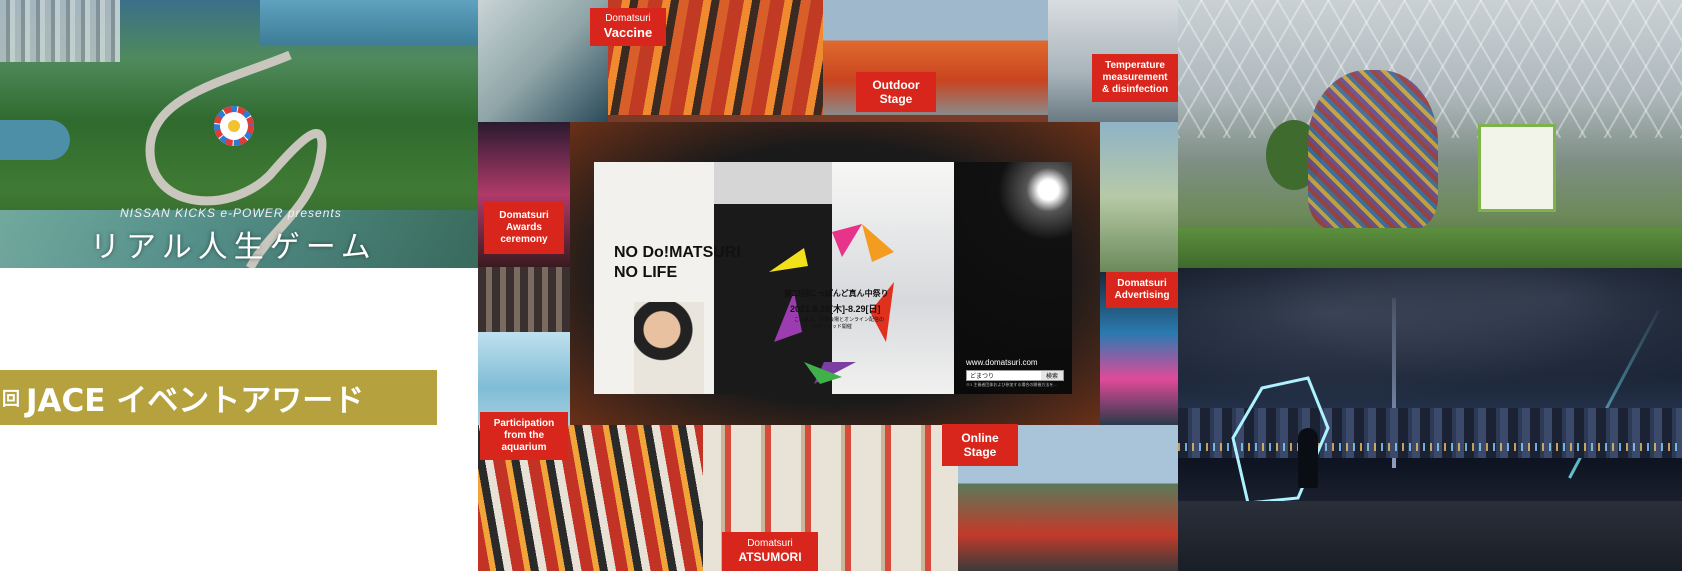 The height and width of the screenshot is (571, 1682). I want to click on poster-event-name: 第23回にっぽんど真ん中祭り, so click(836, 293).